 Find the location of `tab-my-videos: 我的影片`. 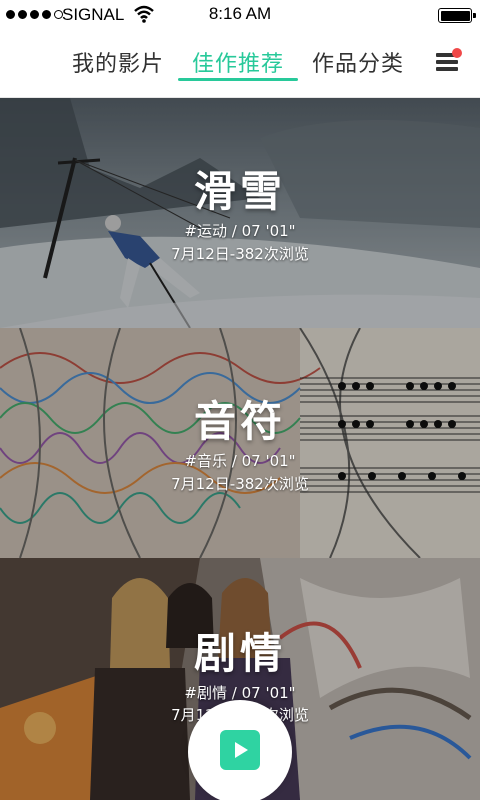

tab-my-videos: 我的影片 is located at coordinates (118, 62).